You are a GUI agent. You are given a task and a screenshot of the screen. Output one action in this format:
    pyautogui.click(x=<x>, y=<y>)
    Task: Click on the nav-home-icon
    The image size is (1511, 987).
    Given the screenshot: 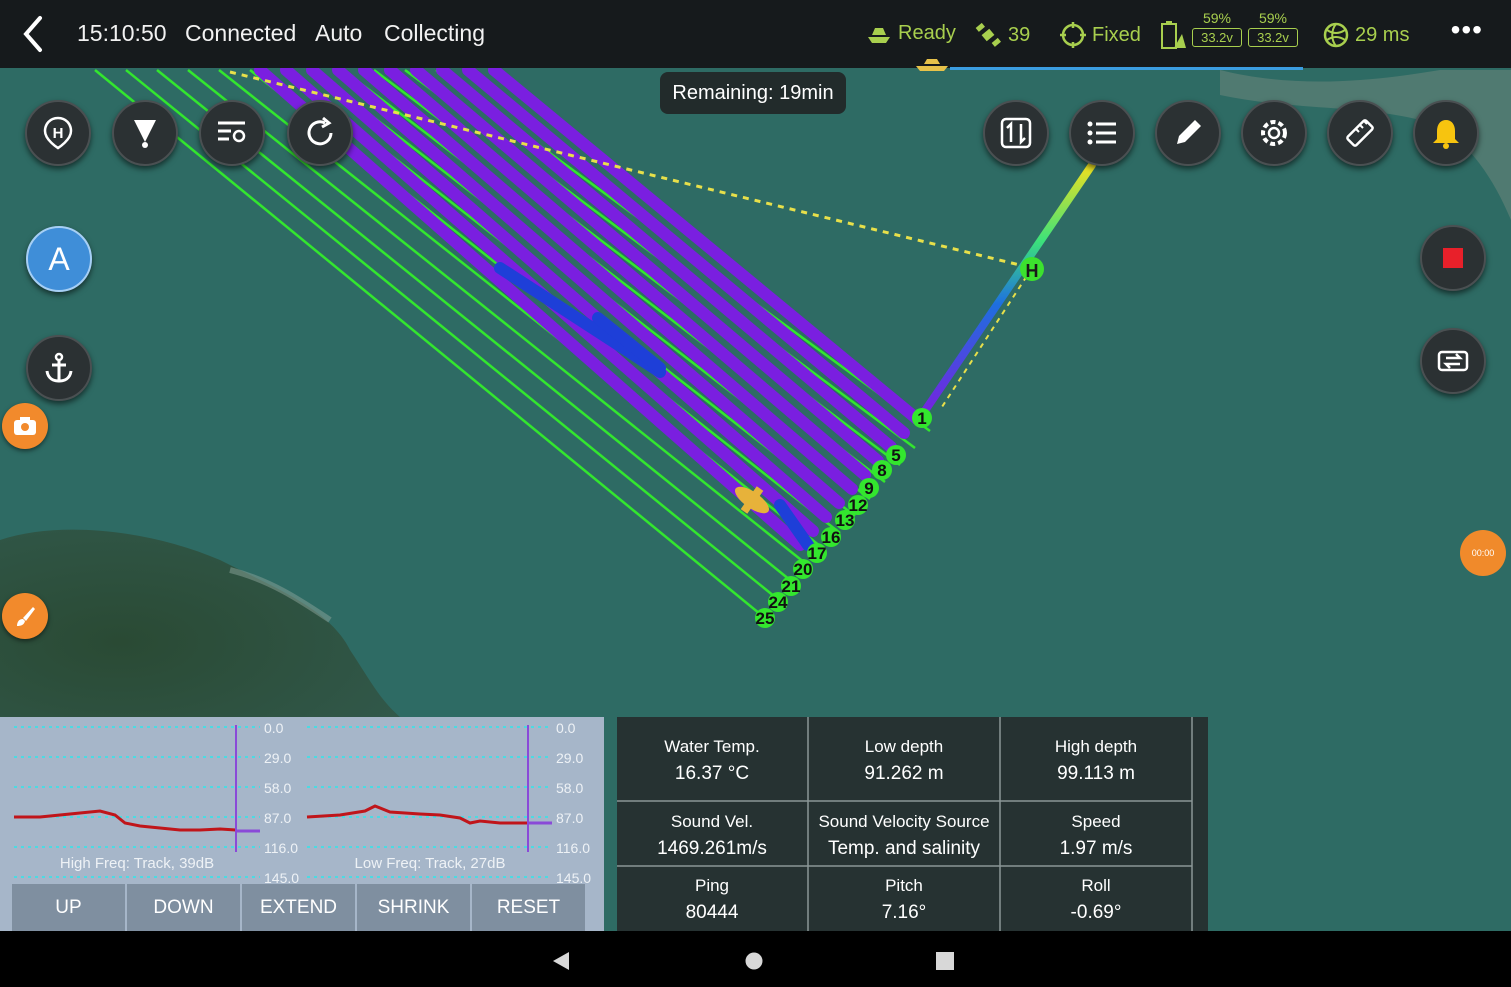 What is the action you would take?
    pyautogui.click(x=754, y=961)
    